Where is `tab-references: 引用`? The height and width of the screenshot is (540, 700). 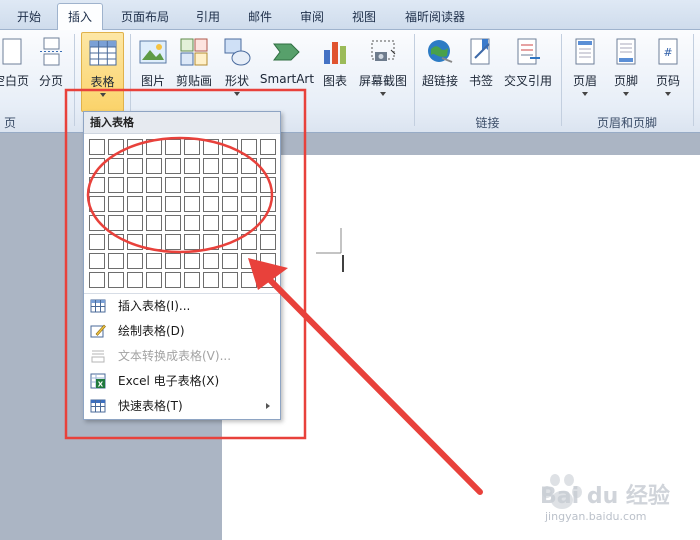
tab-references: 引用 is located at coordinates (208, 18).